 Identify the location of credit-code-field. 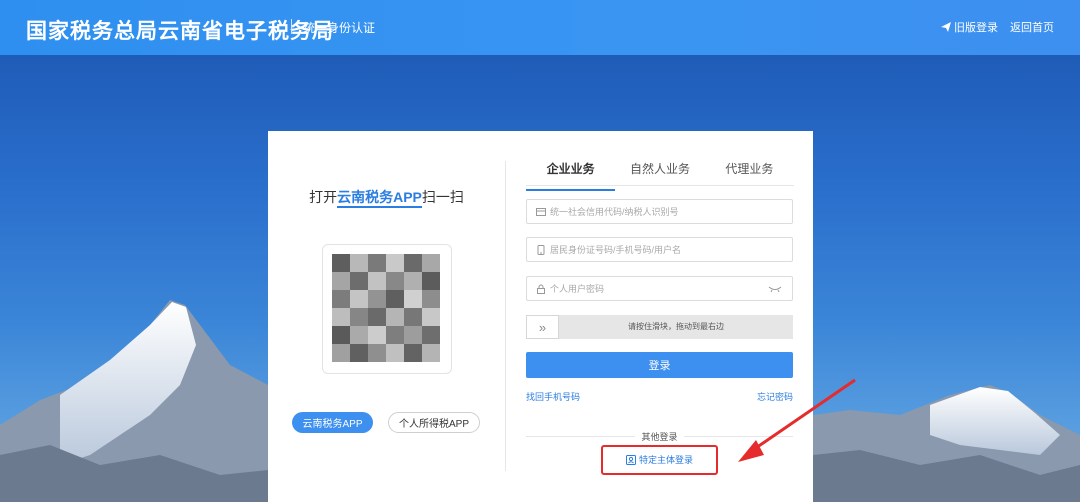
(659, 211).